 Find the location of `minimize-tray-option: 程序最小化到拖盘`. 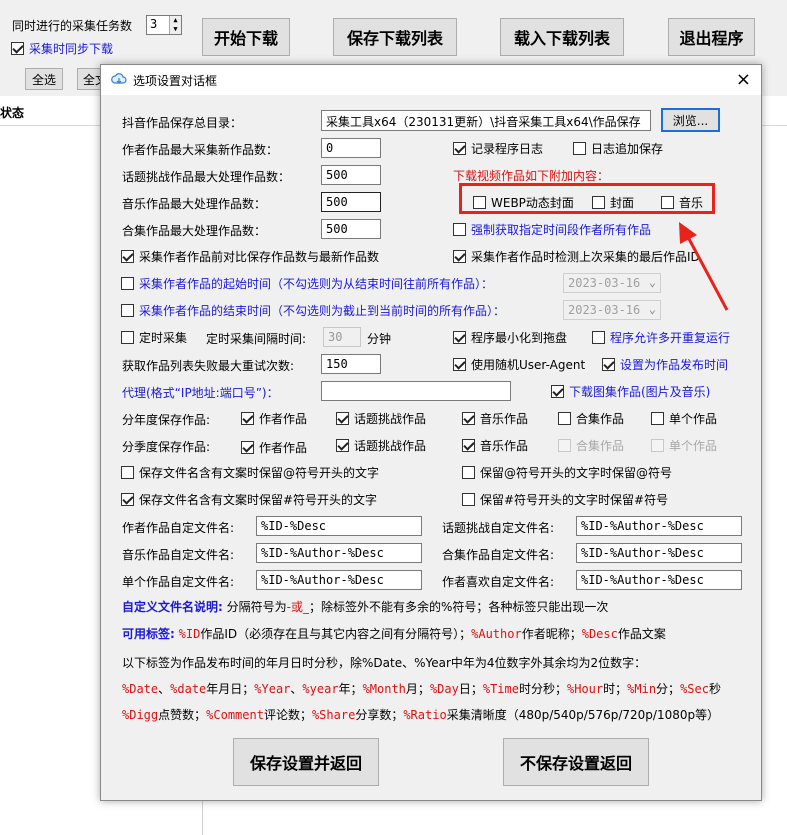

minimize-tray-option: 程序最小化到拖盘 is located at coordinates (510, 337).